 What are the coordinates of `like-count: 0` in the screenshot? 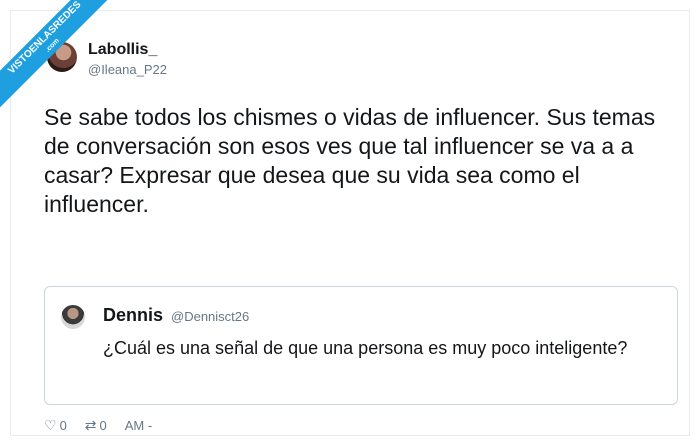 It's located at (63, 425).